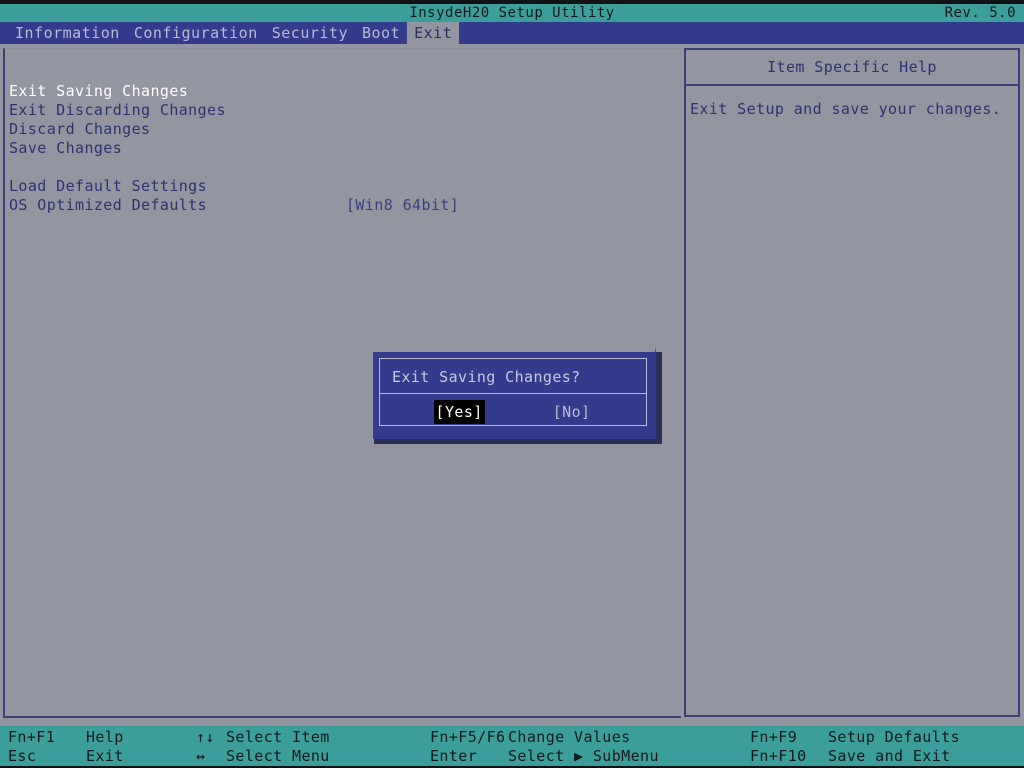 This screenshot has width=1024, height=768. I want to click on function-key-entry: ↔ Select Menu, so click(263, 756).